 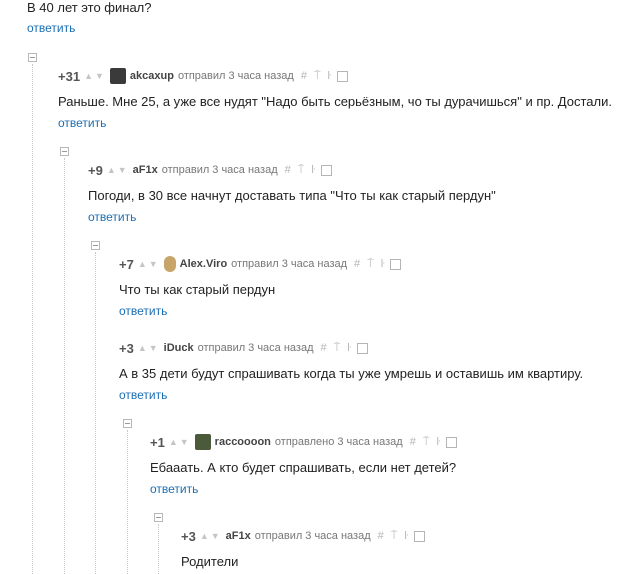 What do you see at coordinates (179, 348) in the screenshot?
I see `author-link: iDuck` at bounding box center [179, 348].